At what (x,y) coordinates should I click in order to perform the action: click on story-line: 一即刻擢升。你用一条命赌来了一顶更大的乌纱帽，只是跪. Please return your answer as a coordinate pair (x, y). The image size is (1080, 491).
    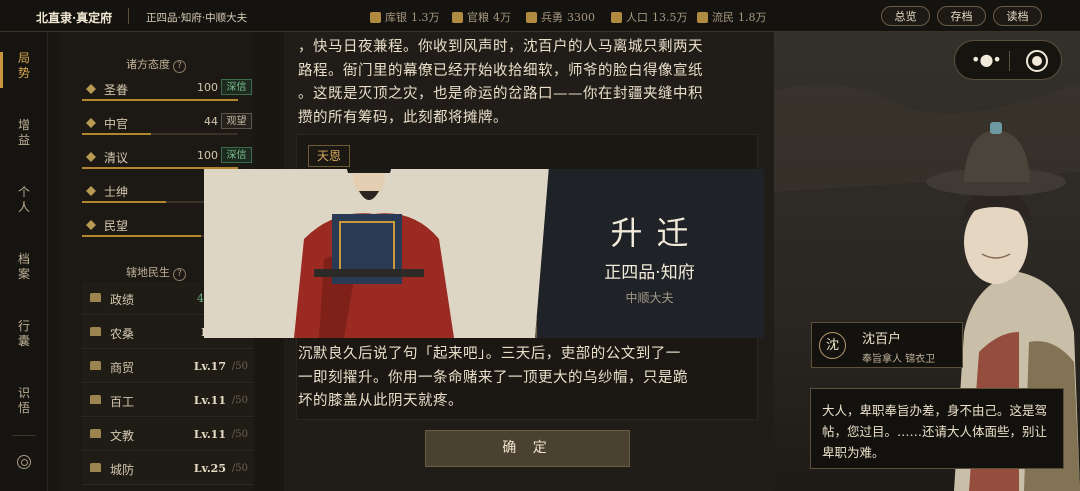
    Looking at the image, I should click on (493, 377).